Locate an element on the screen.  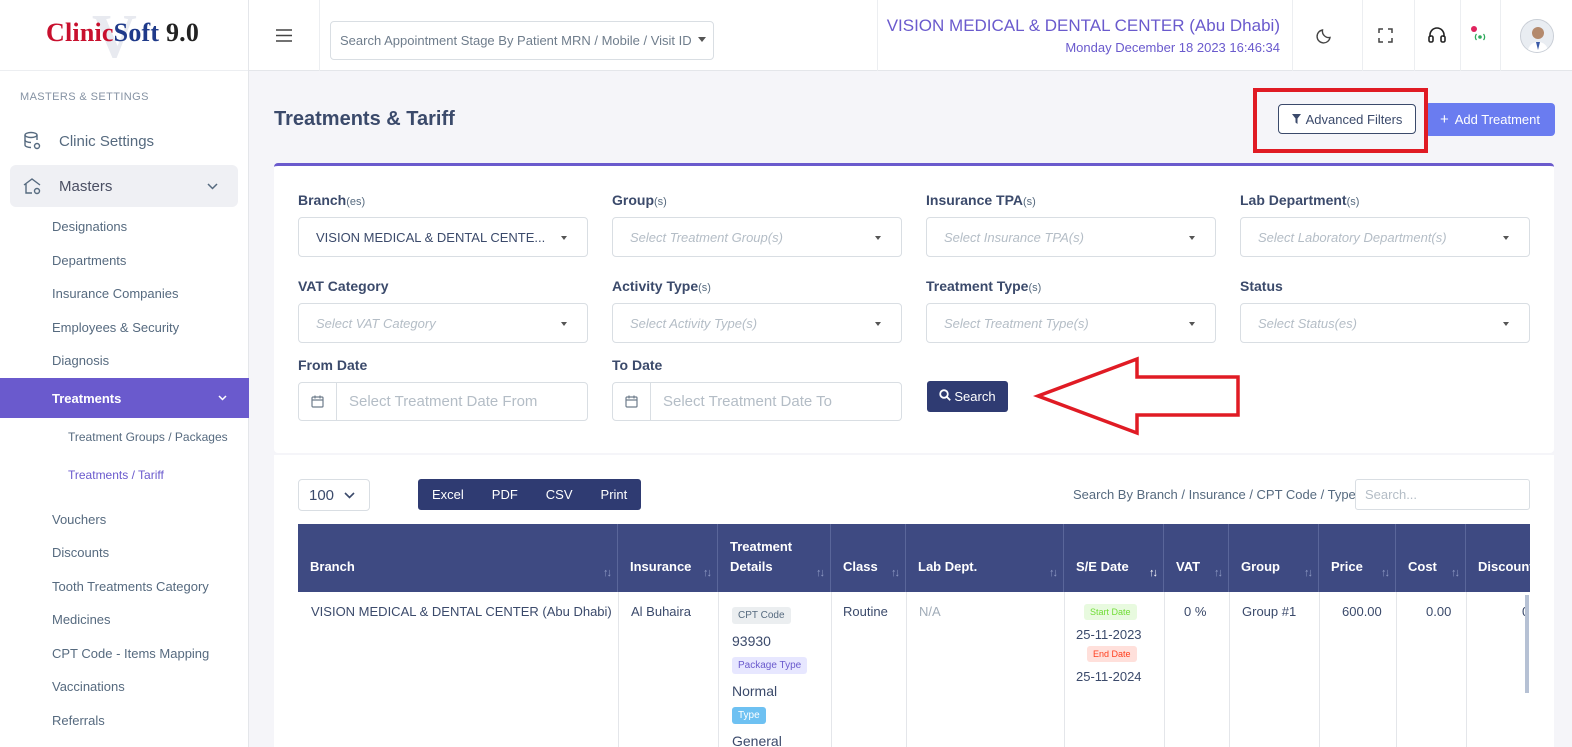
sidebar-item-vouchers: Vouchers is located at coordinates (79, 519).